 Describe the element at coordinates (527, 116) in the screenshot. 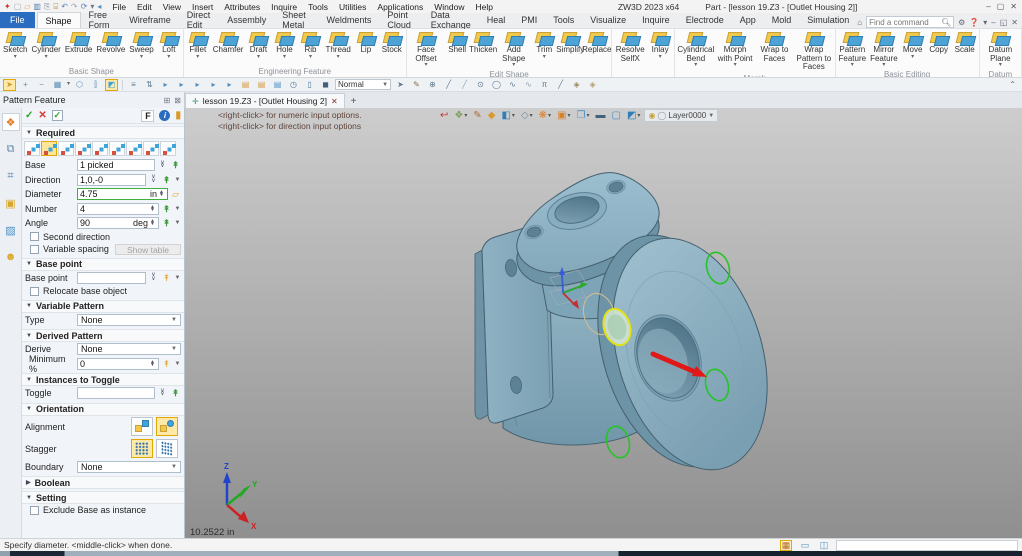

I see `view-orient-icon: ◇ ▾` at that location.